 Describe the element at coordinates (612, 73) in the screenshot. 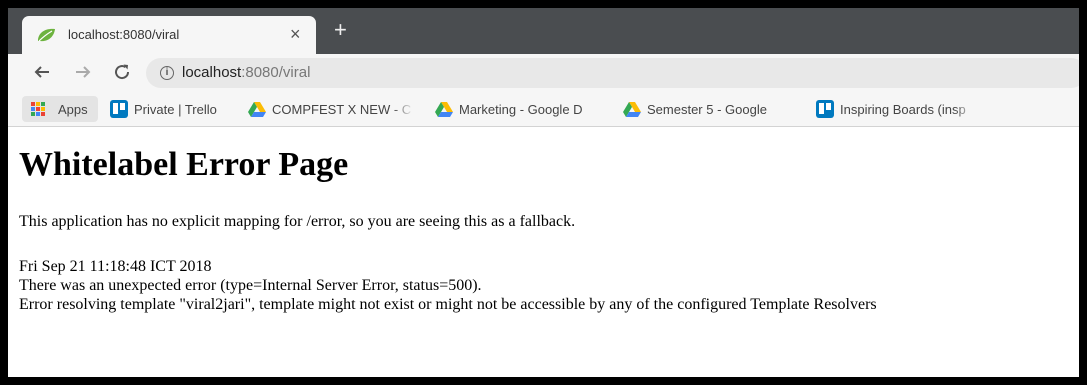

I see `address-bar: i localhost:8080/viral` at that location.